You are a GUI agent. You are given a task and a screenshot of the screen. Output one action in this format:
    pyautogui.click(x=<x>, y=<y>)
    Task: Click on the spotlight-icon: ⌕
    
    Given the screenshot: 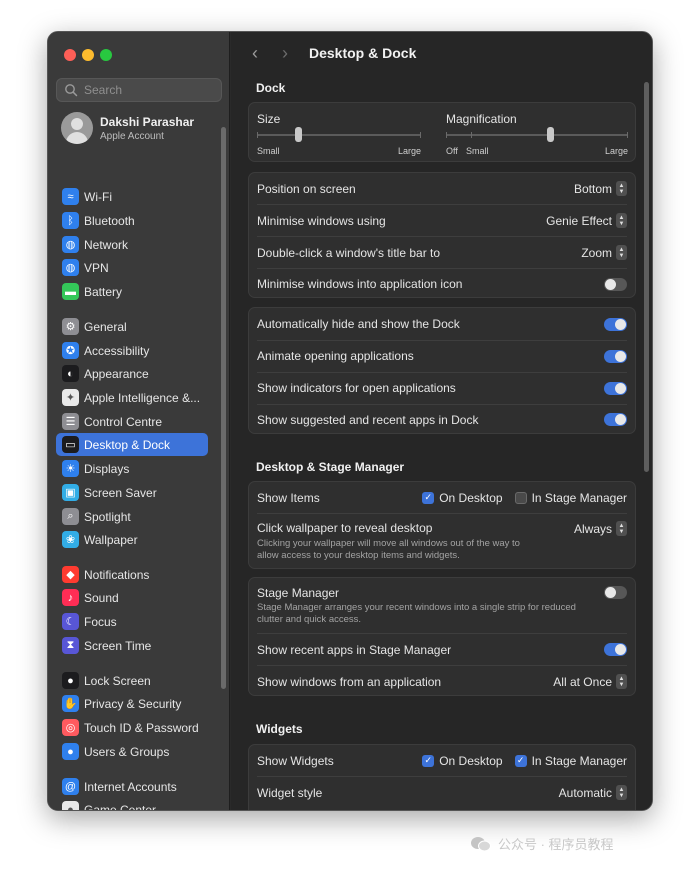 What is the action you would take?
    pyautogui.click(x=70, y=516)
    